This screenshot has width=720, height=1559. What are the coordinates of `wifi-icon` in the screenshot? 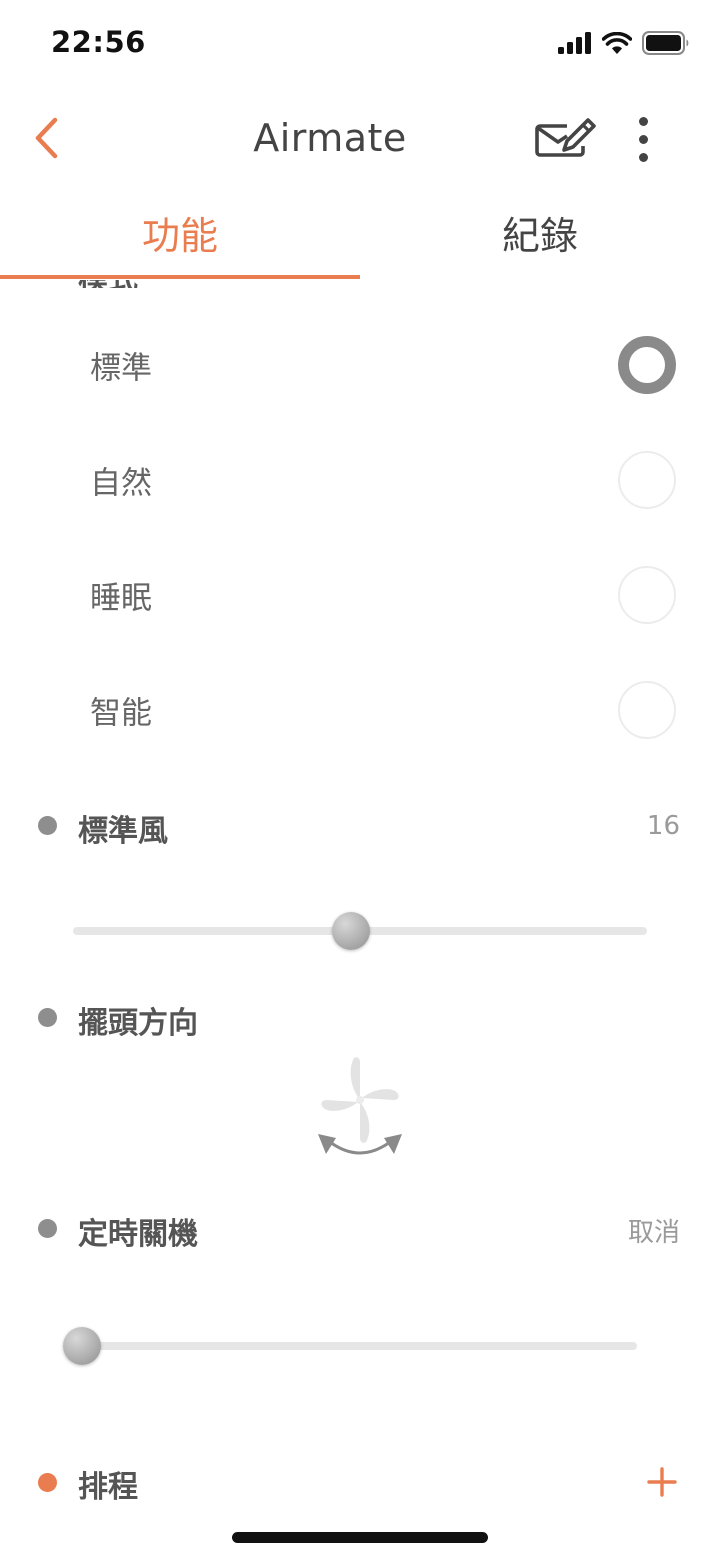 It's located at (617, 43).